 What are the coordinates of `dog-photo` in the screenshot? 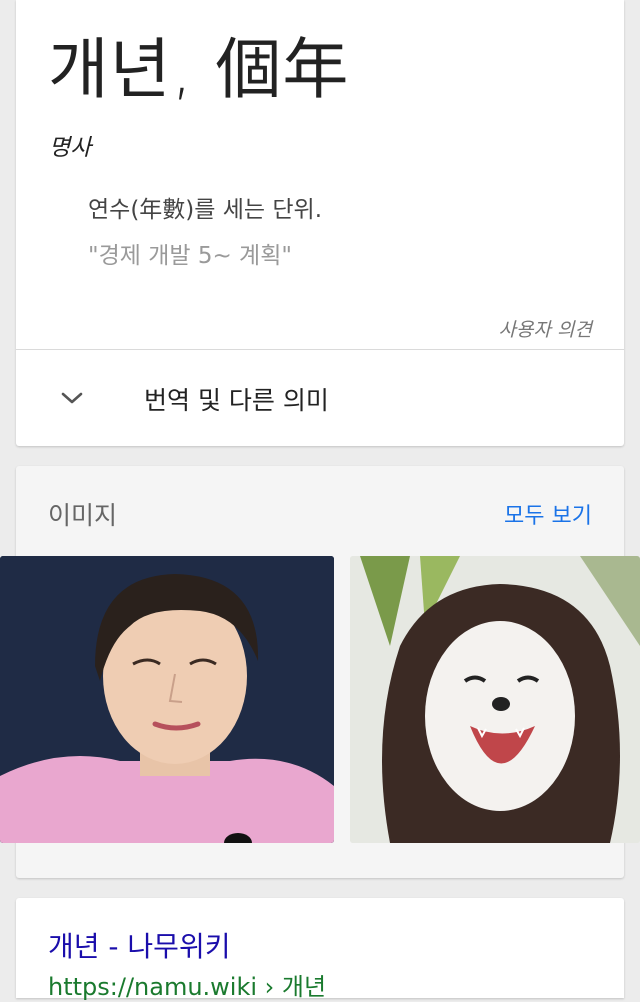 It's located at (495, 699).